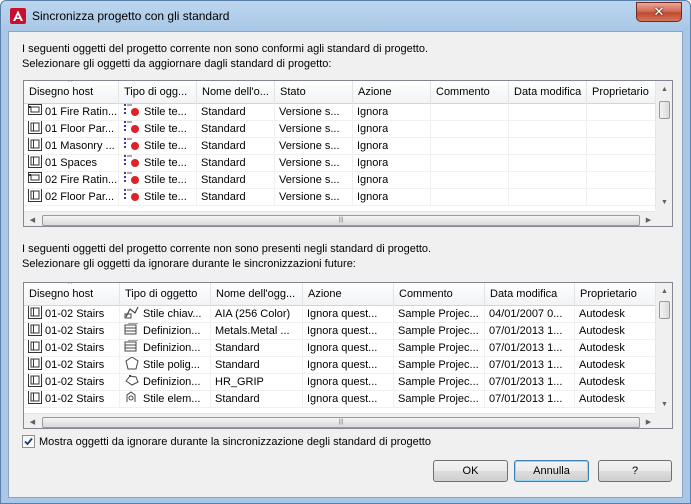 This screenshot has height=504, width=691. Describe the element at coordinates (470, 471) in the screenshot. I see `ok-button: OK` at that location.